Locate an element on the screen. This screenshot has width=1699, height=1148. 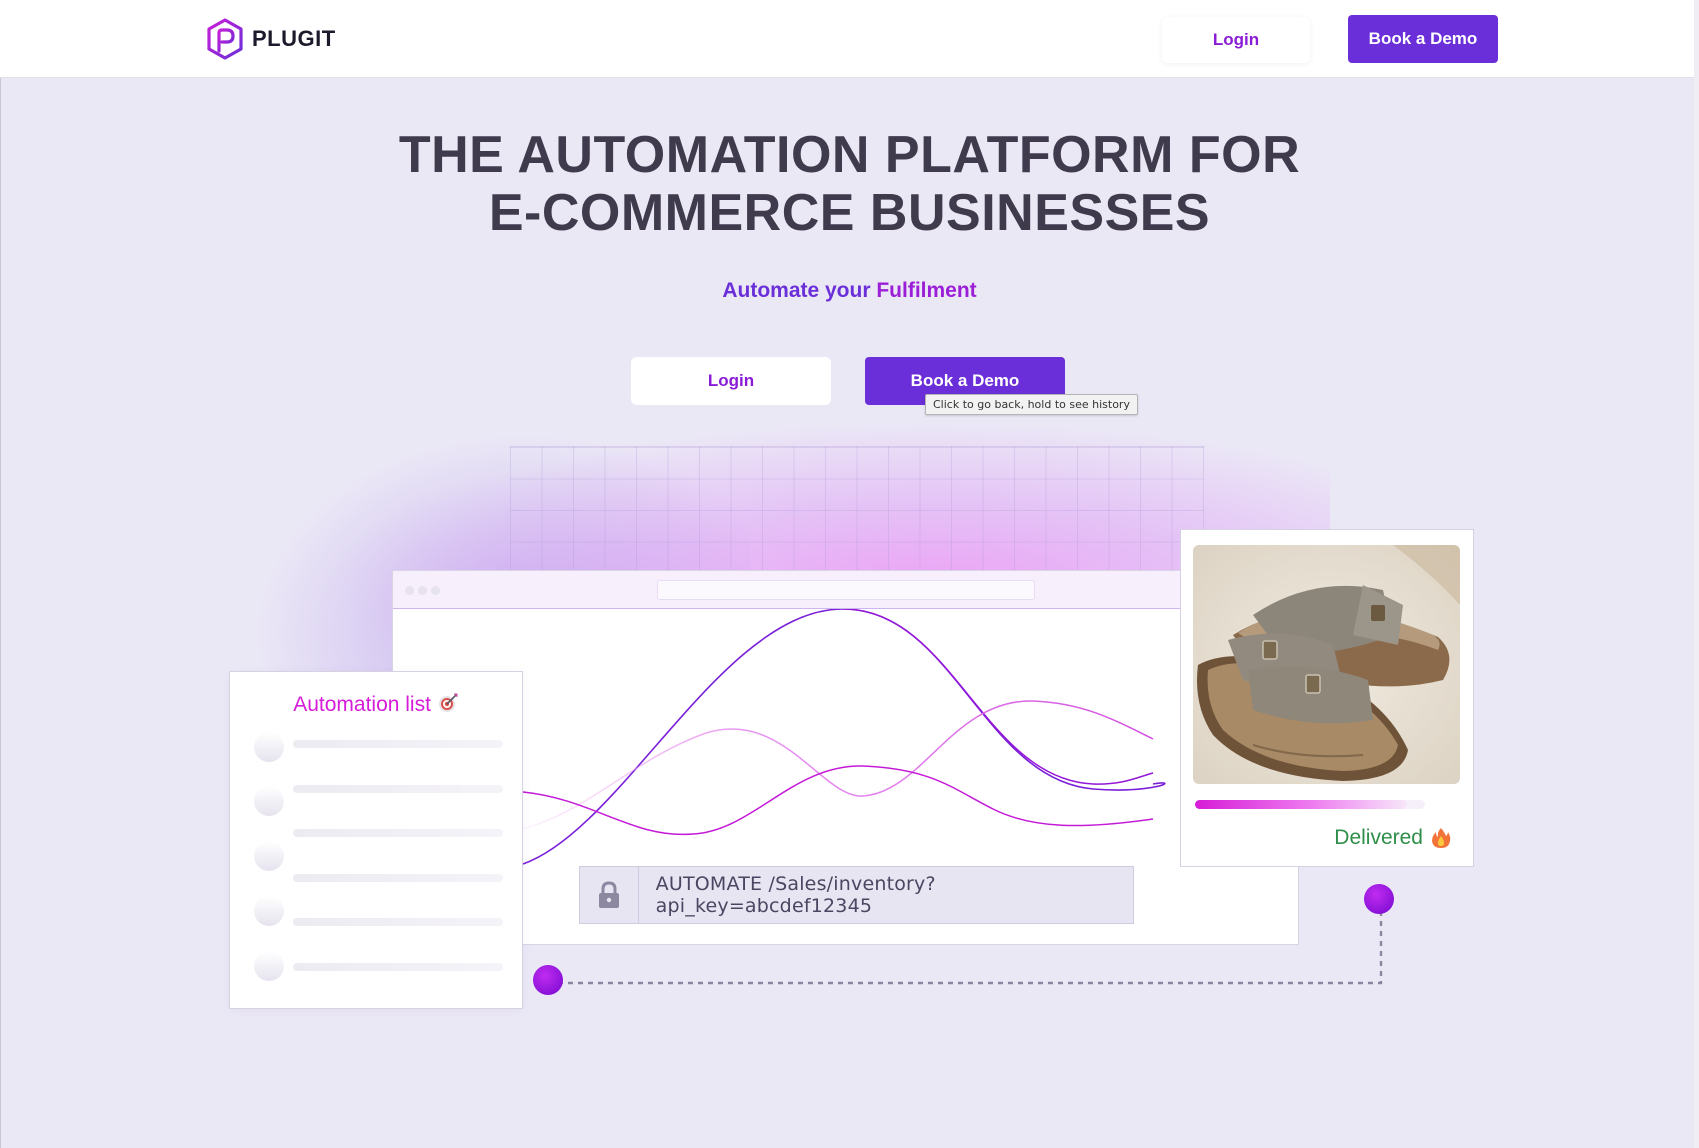
automation-list-title: Automation list is located at coordinates (376, 704).